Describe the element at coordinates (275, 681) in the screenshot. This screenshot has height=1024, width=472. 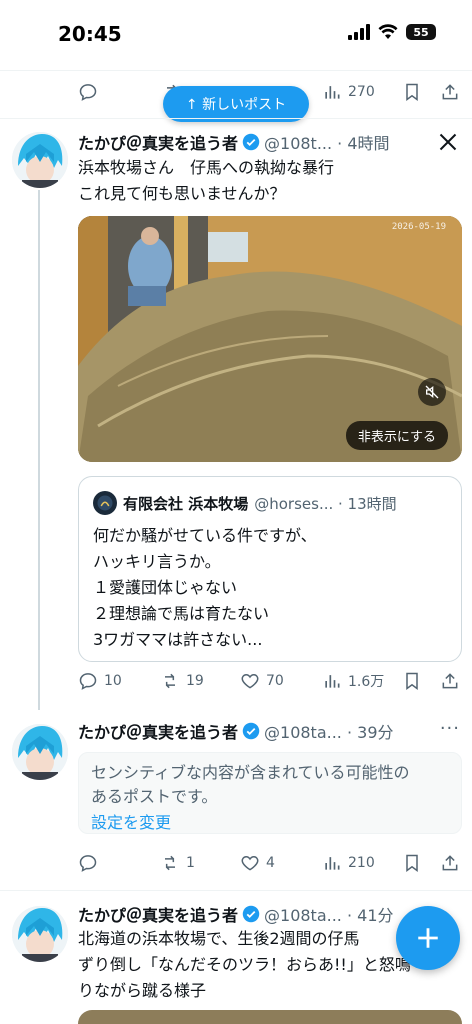
I see `like-count: 70` at that location.